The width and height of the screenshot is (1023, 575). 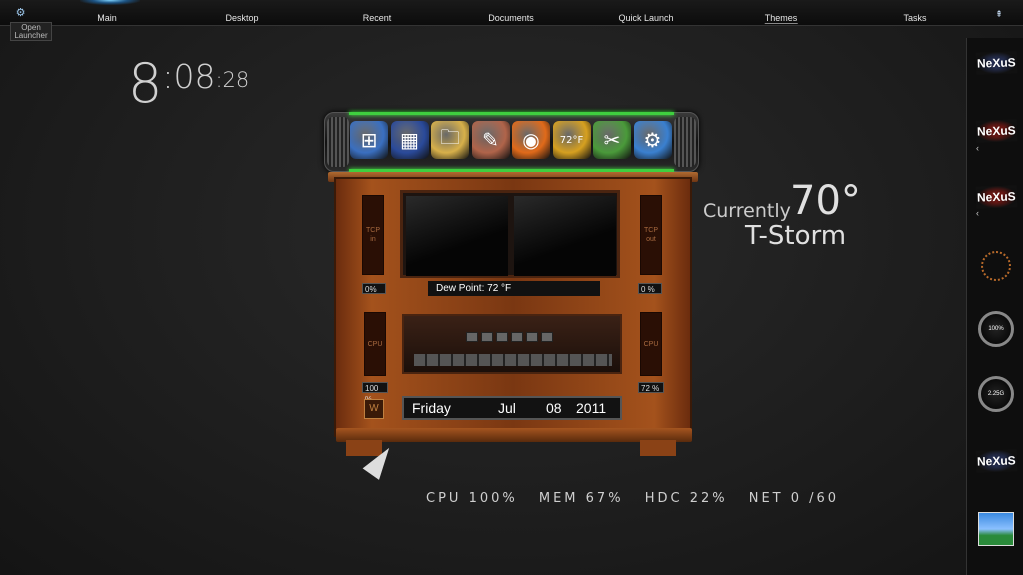 What do you see at coordinates (457, 236) in the screenshot?
I see `screen-left` at bounding box center [457, 236].